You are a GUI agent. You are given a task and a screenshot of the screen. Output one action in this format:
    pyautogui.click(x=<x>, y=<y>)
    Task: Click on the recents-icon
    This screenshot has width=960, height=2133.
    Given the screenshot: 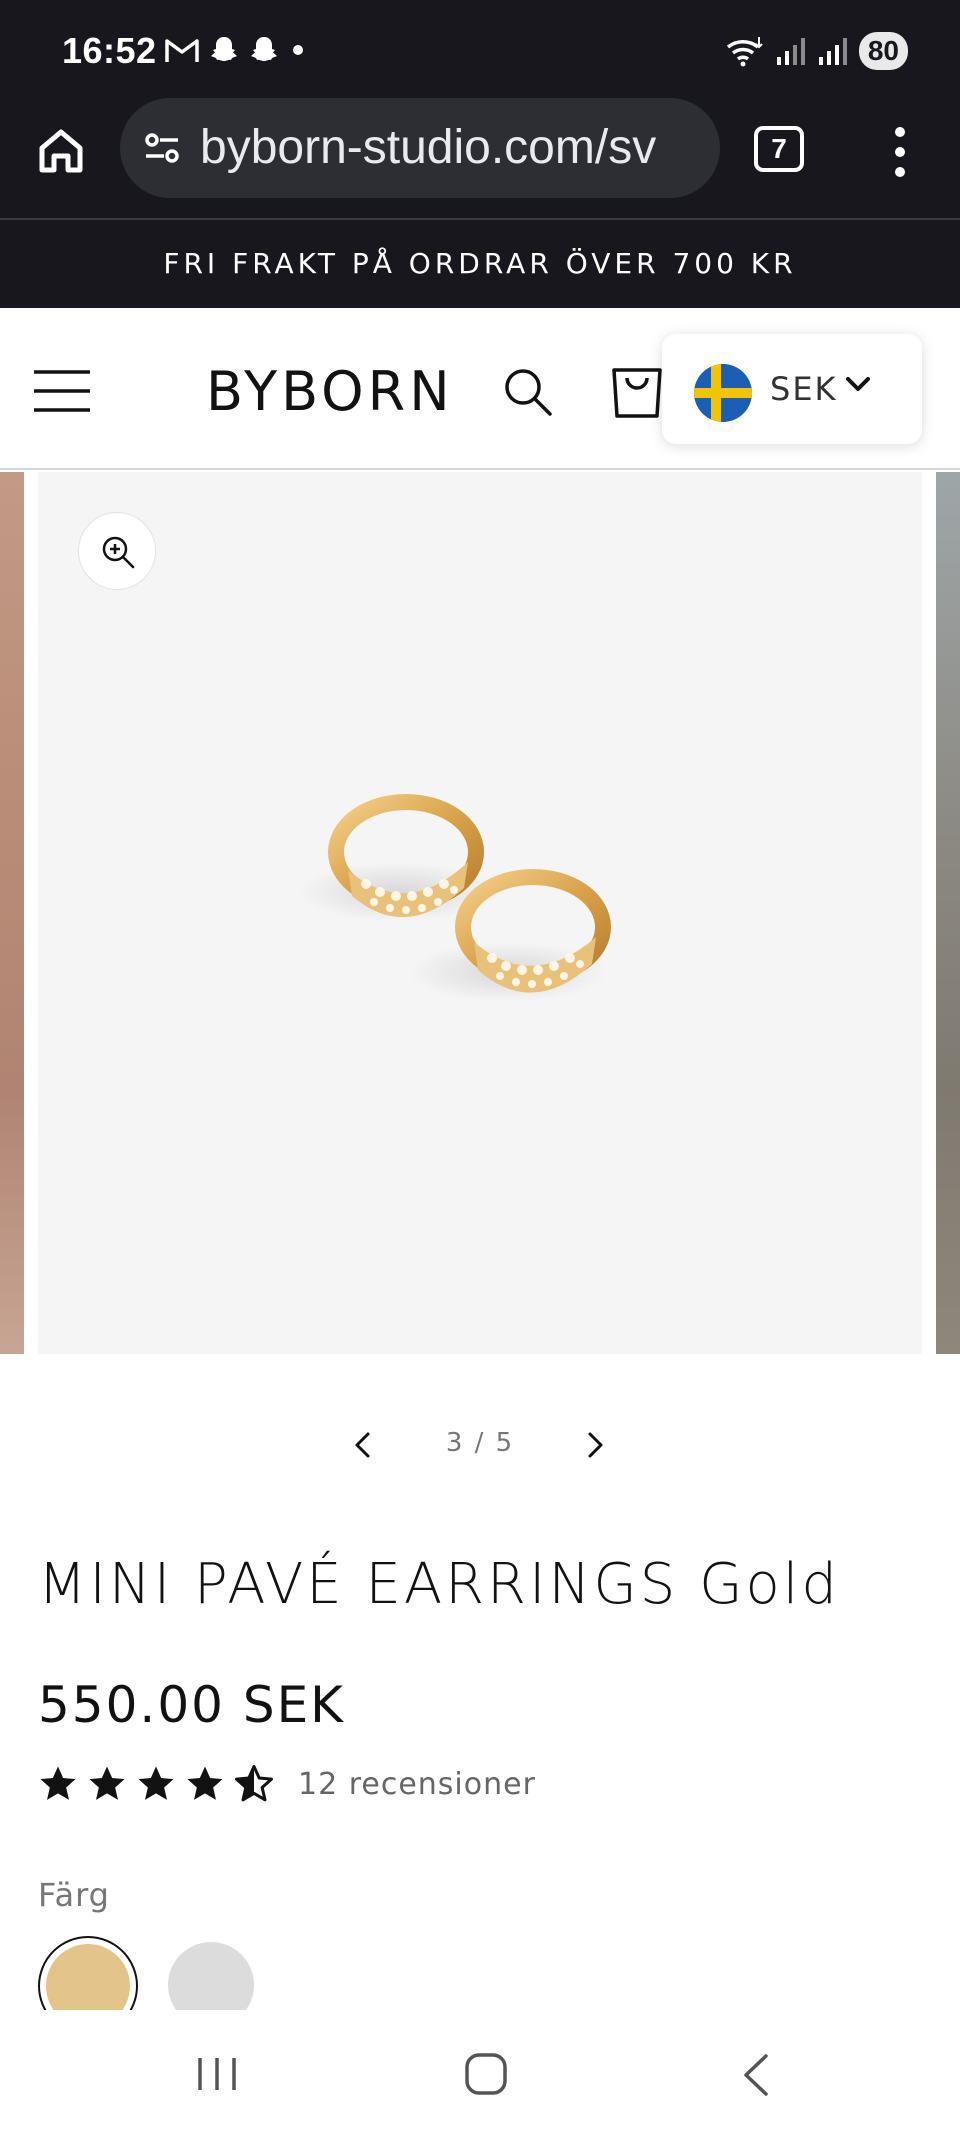 What is the action you would take?
    pyautogui.click(x=217, y=2074)
    